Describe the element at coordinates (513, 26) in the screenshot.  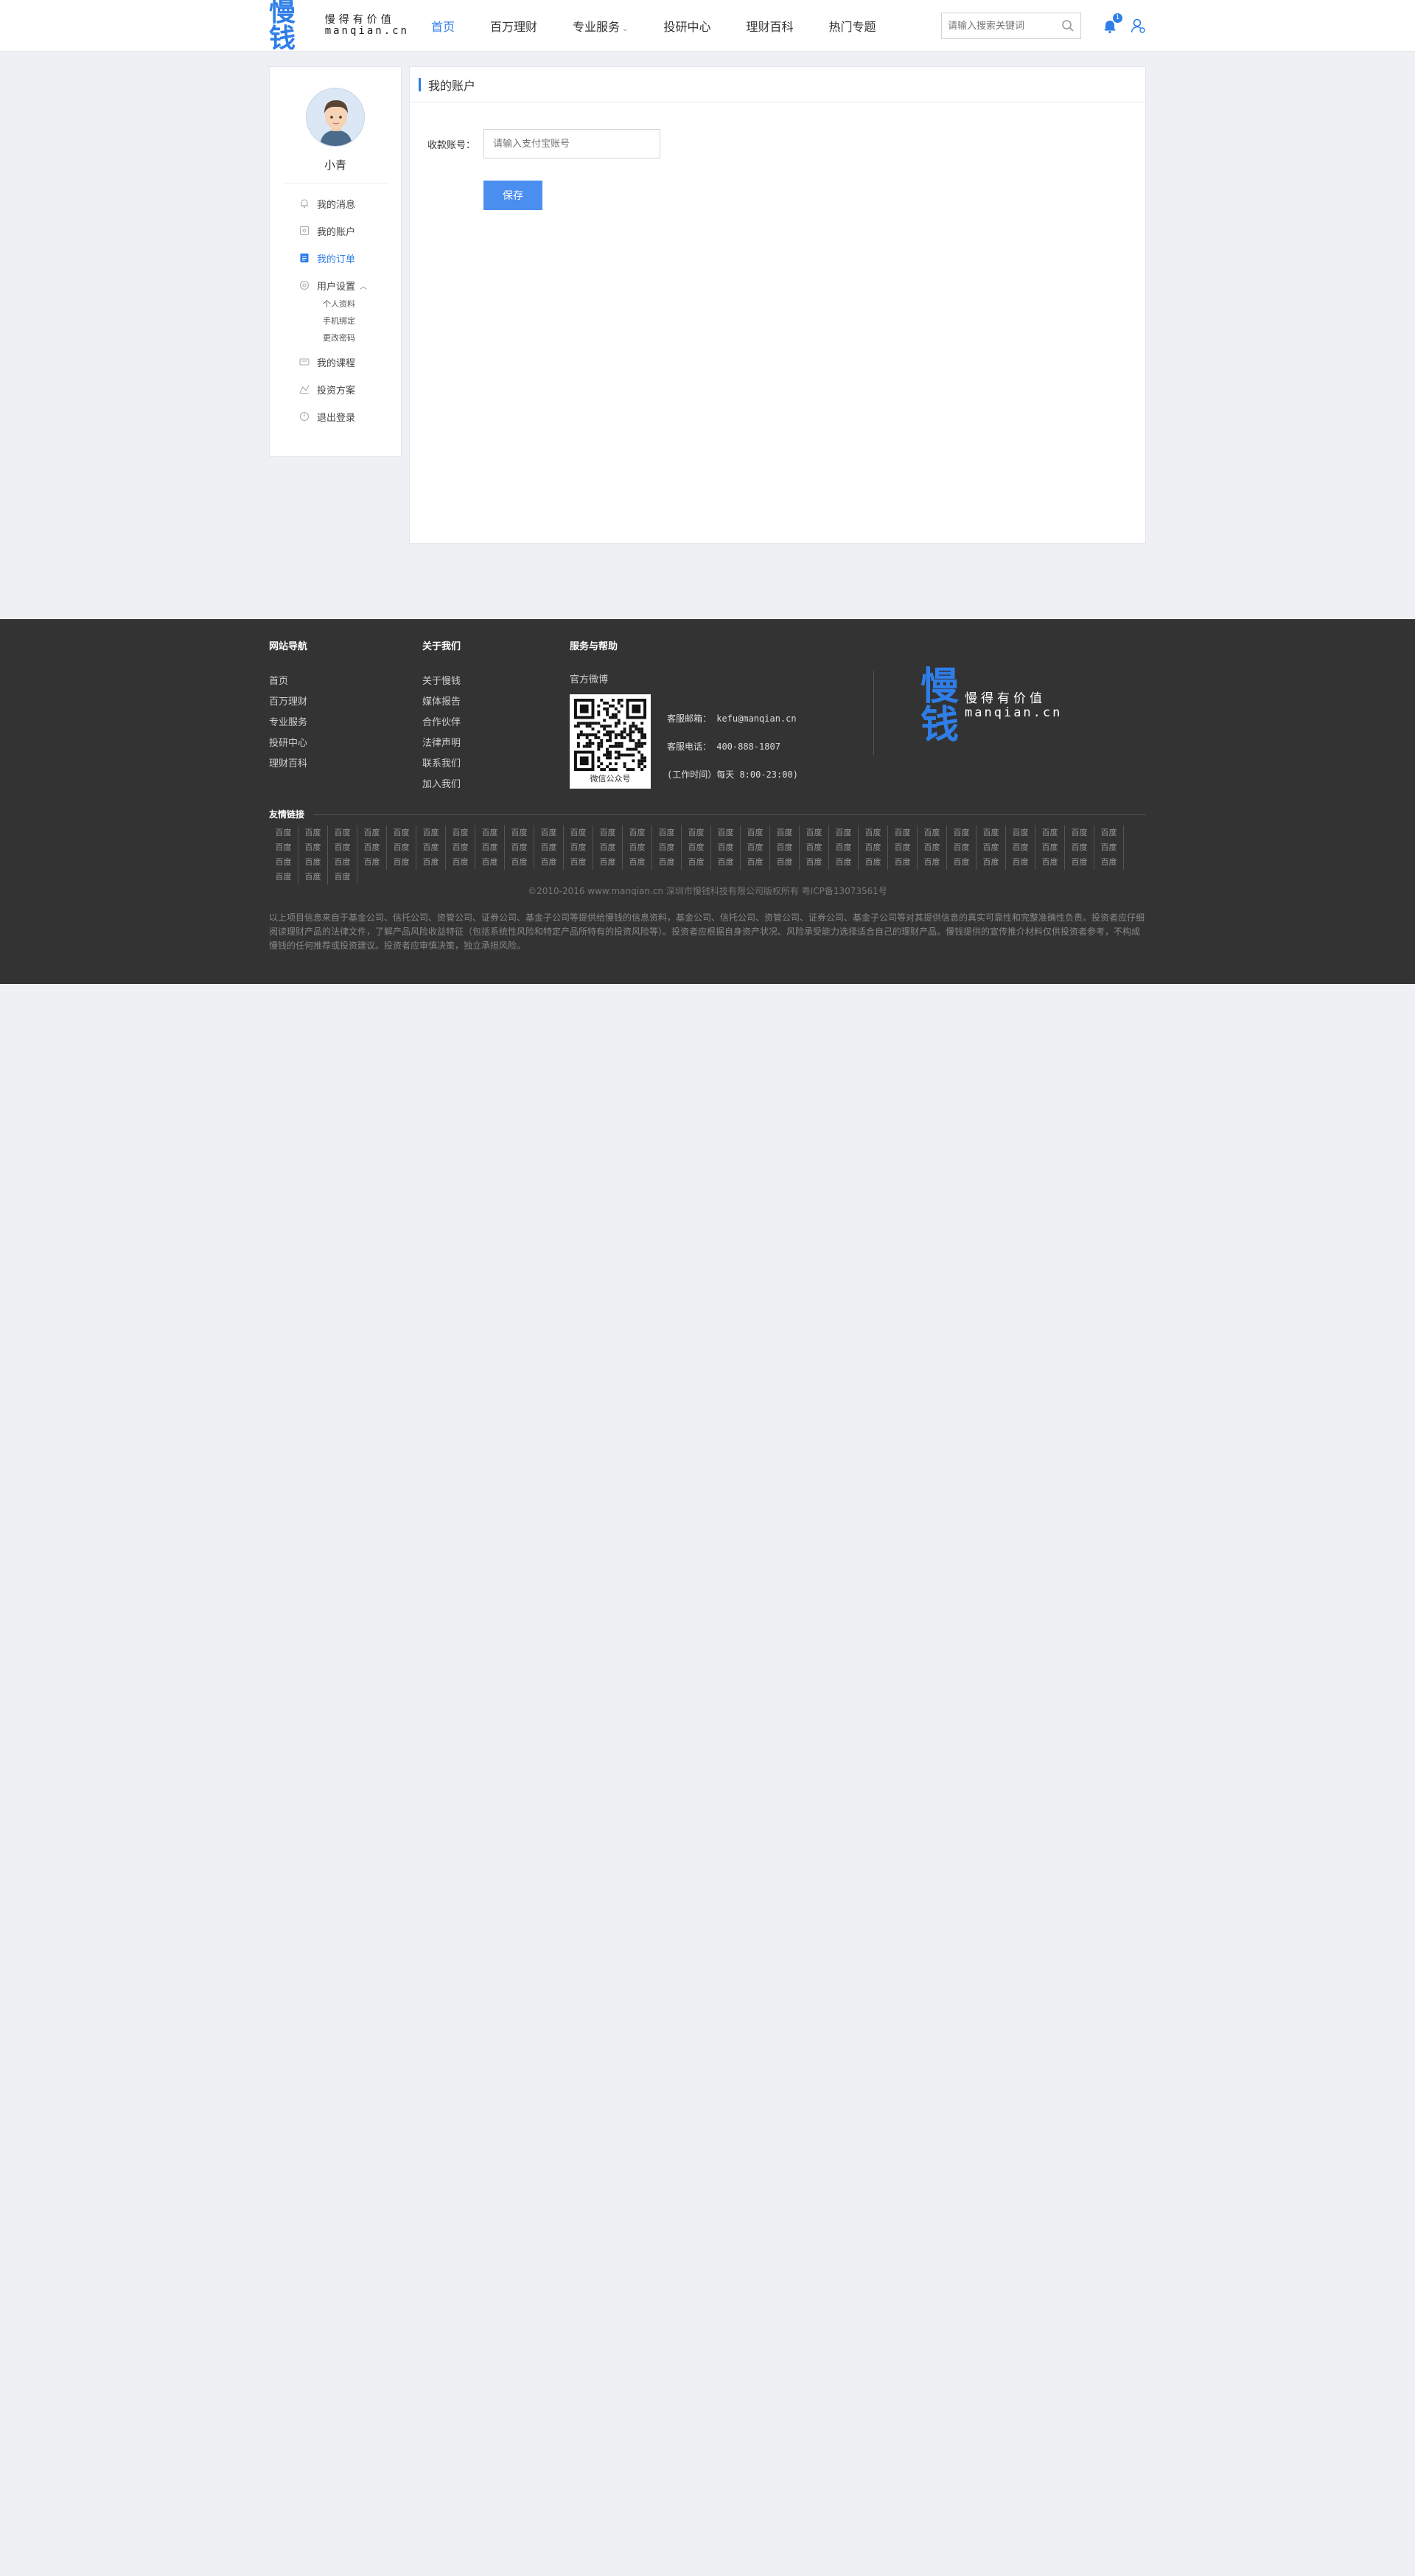
I see `nav-million-finance: 百万理财` at that location.